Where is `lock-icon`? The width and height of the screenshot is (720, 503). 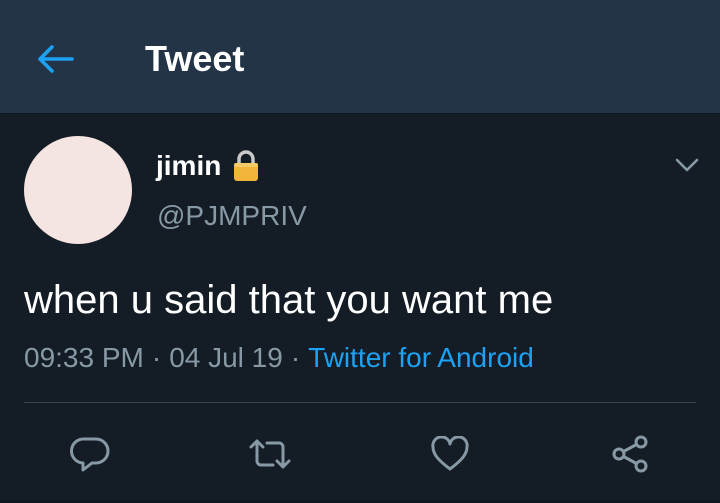 lock-icon is located at coordinates (246, 166).